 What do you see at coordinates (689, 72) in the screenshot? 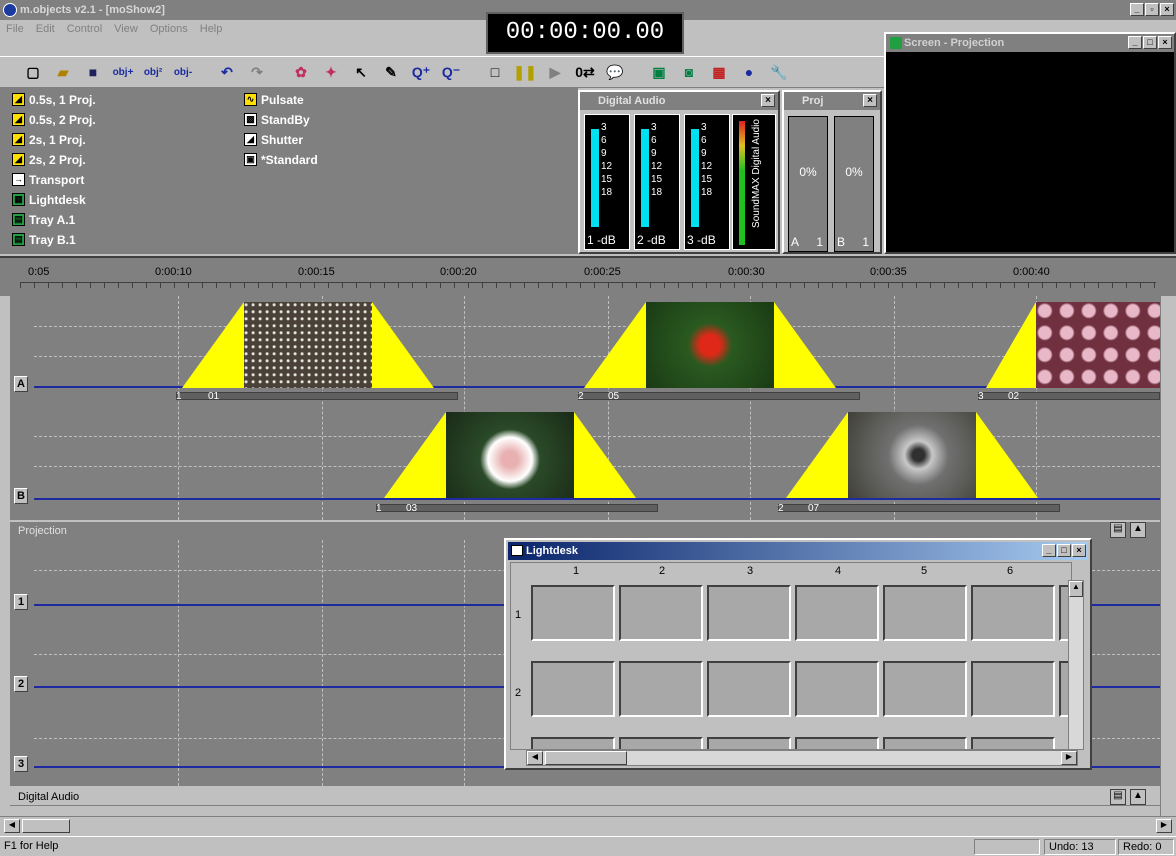
I see `monitor-icon: ◙` at bounding box center [689, 72].